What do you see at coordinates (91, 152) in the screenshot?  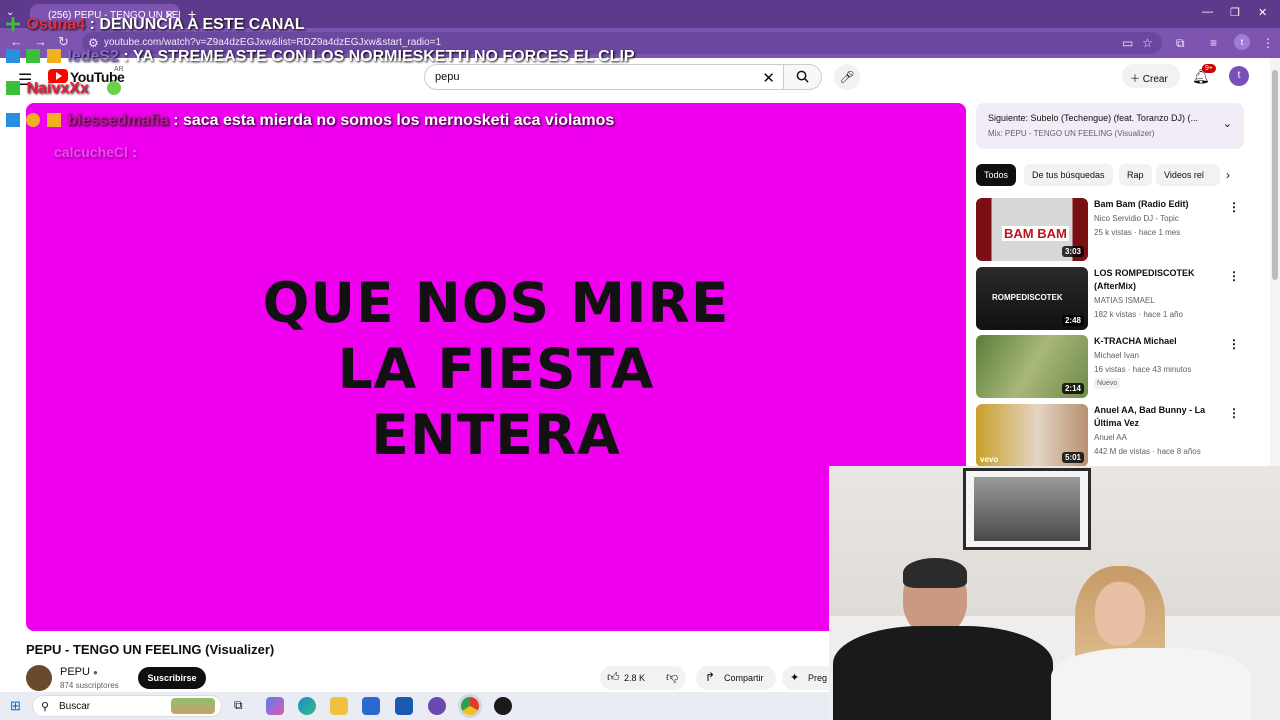 I see `chat-username: calcucheCl` at bounding box center [91, 152].